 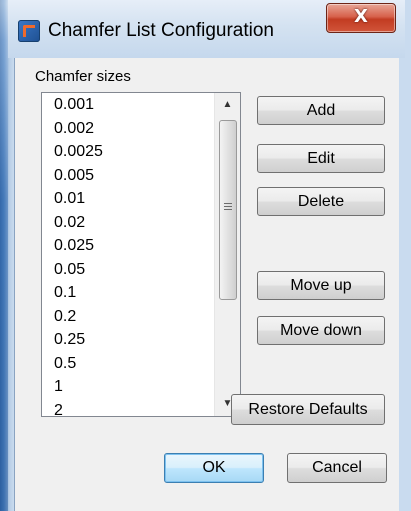 I want to click on list-item: 0.01, so click(x=128, y=199).